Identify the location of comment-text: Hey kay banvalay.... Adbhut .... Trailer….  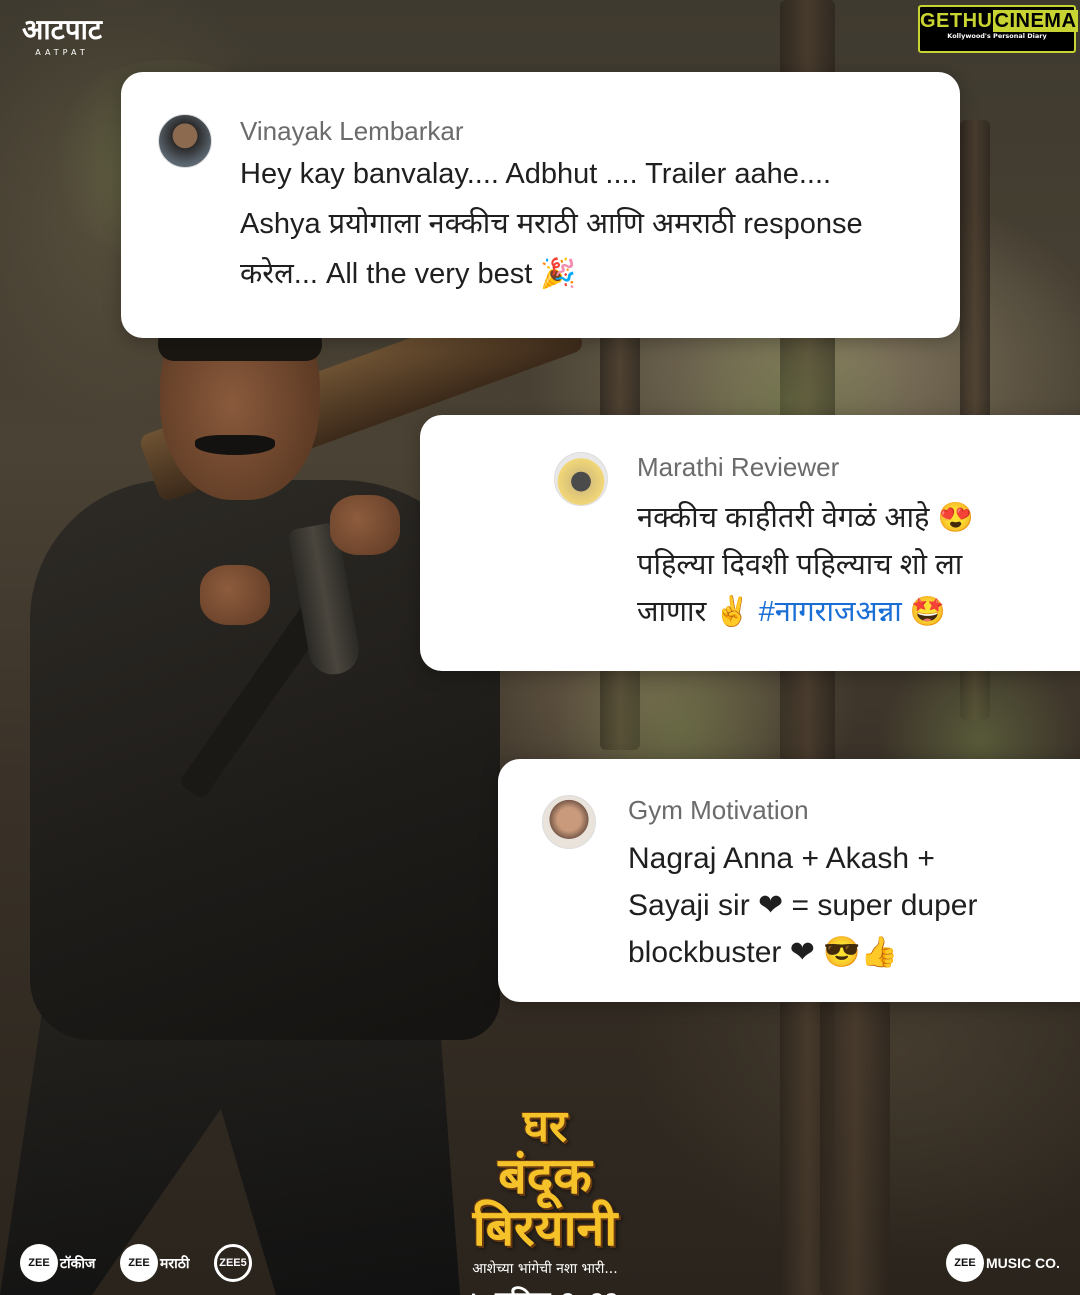
(551, 224).